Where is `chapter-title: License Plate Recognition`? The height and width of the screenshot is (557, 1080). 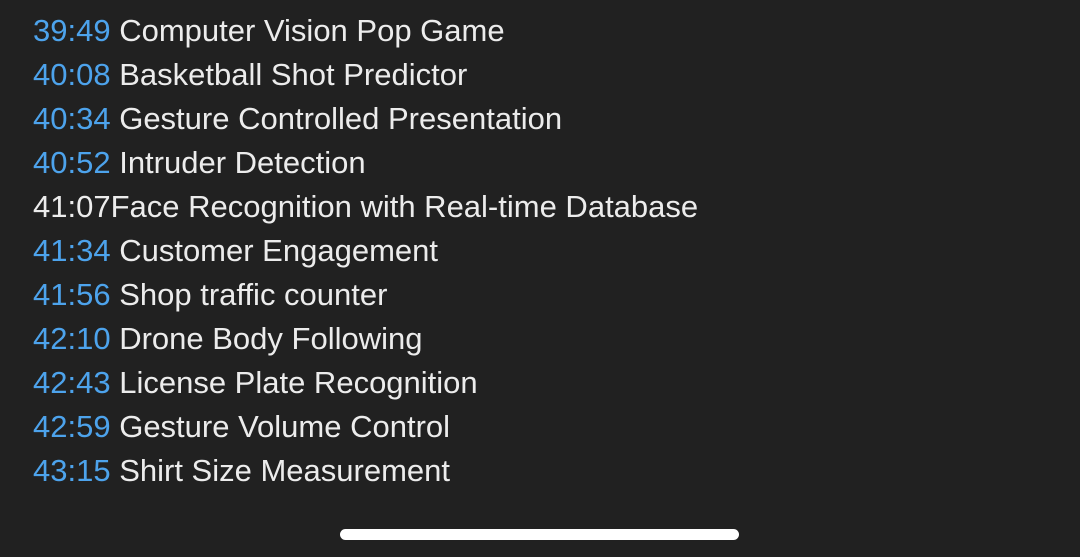
chapter-title: License Plate Recognition is located at coordinates (298, 382).